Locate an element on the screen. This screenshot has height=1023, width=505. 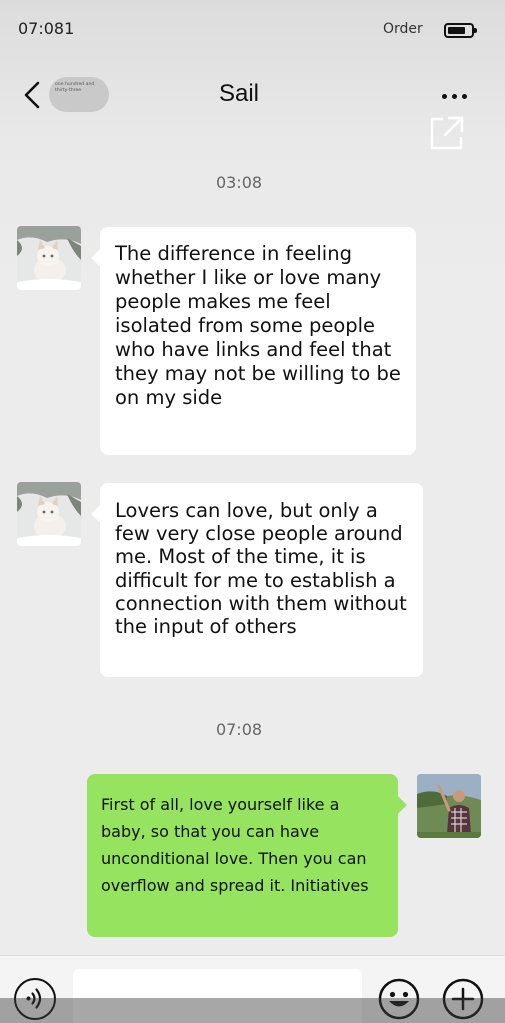
status-bar: 07:081 Order is located at coordinates (252, 30).